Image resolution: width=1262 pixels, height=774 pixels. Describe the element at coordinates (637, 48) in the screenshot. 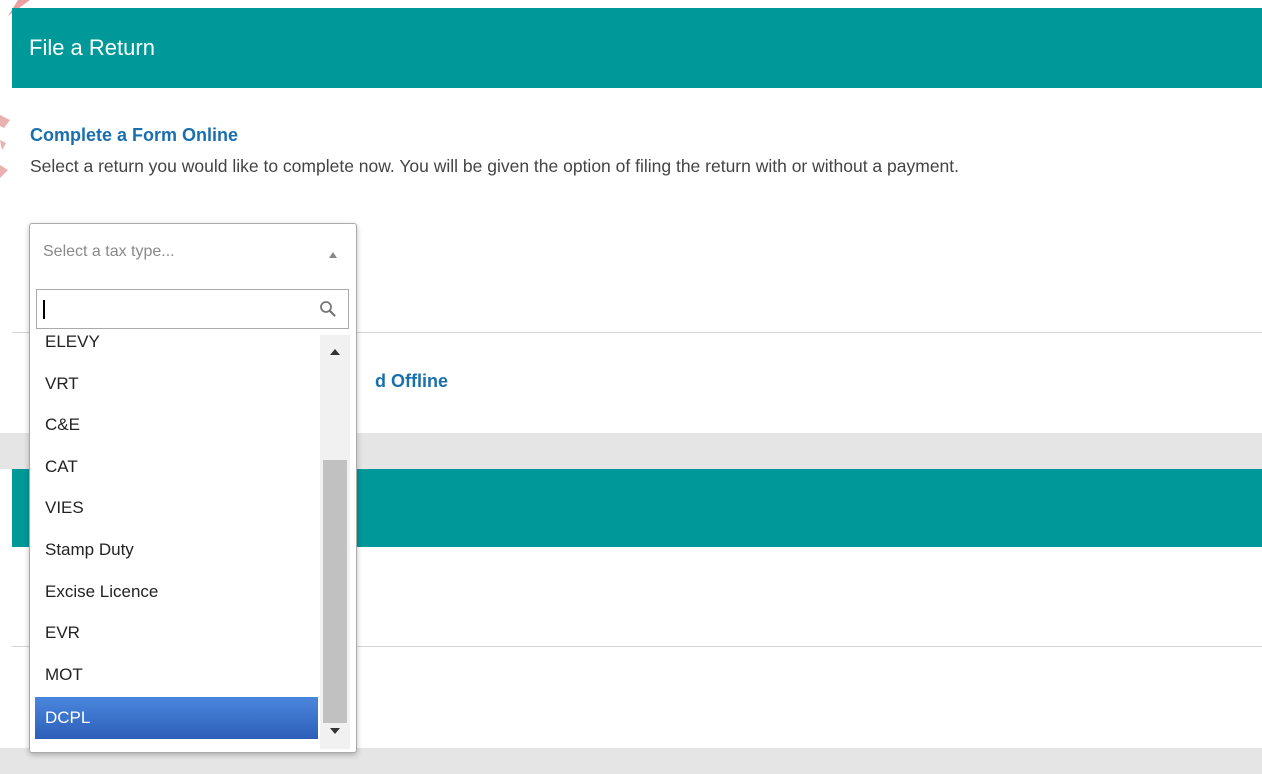

I see `card-header: File a Return` at that location.